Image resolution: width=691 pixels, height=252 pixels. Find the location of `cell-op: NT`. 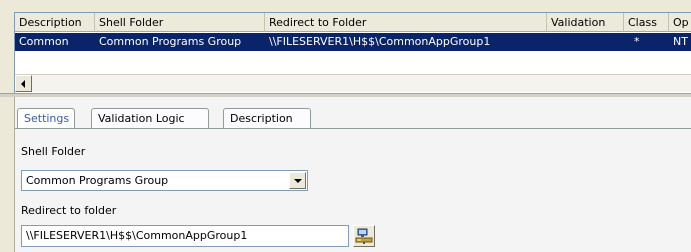

cell-op: NT is located at coordinates (680, 41).